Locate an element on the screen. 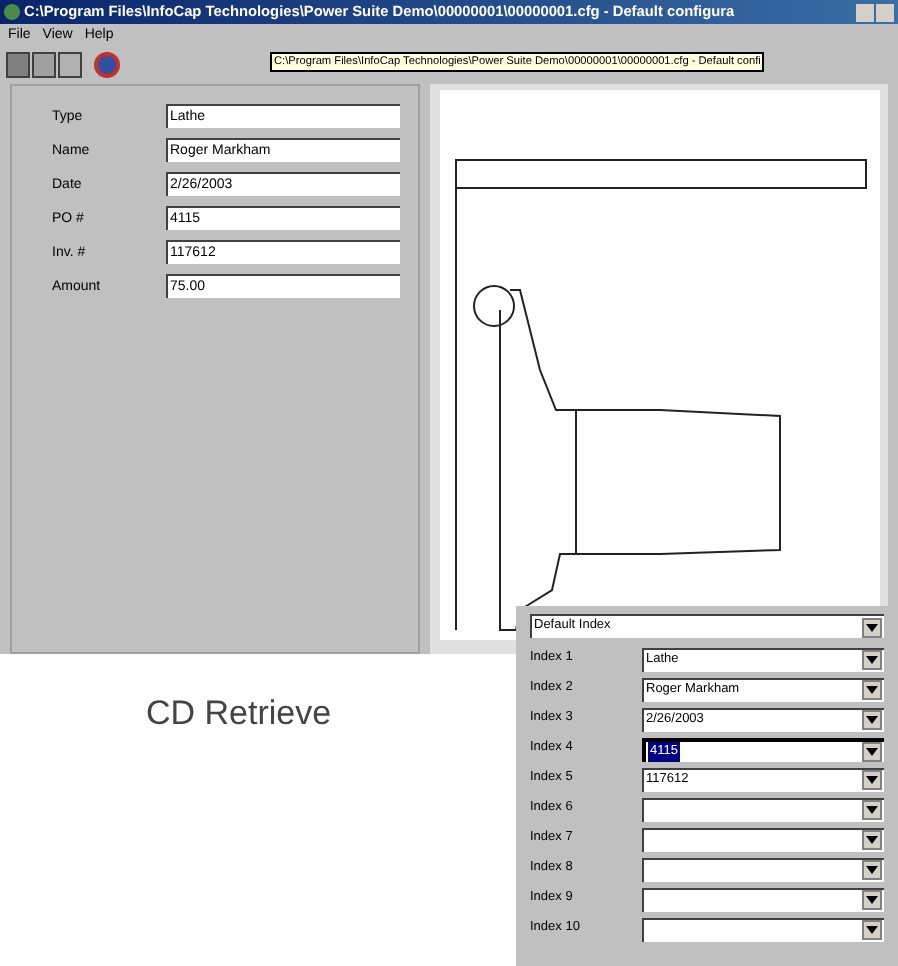 Image resolution: width=898 pixels, height=966 pixels. maximize-icon is located at coordinates (885, 12).